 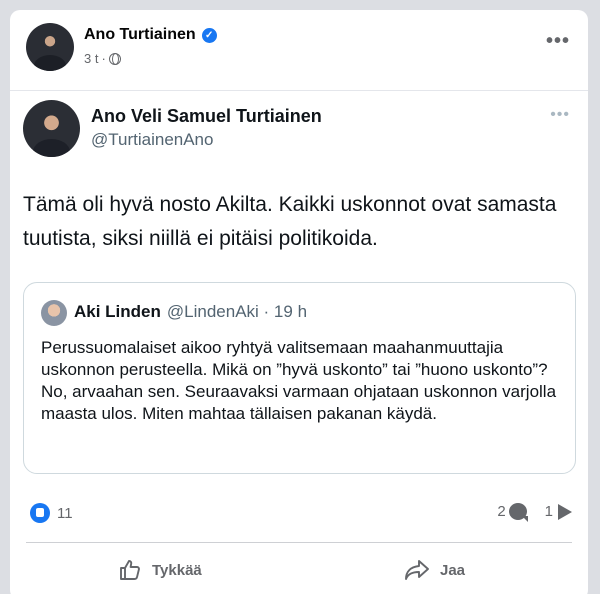 I want to click on quoted-author-avatar, so click(x=54, y=313).